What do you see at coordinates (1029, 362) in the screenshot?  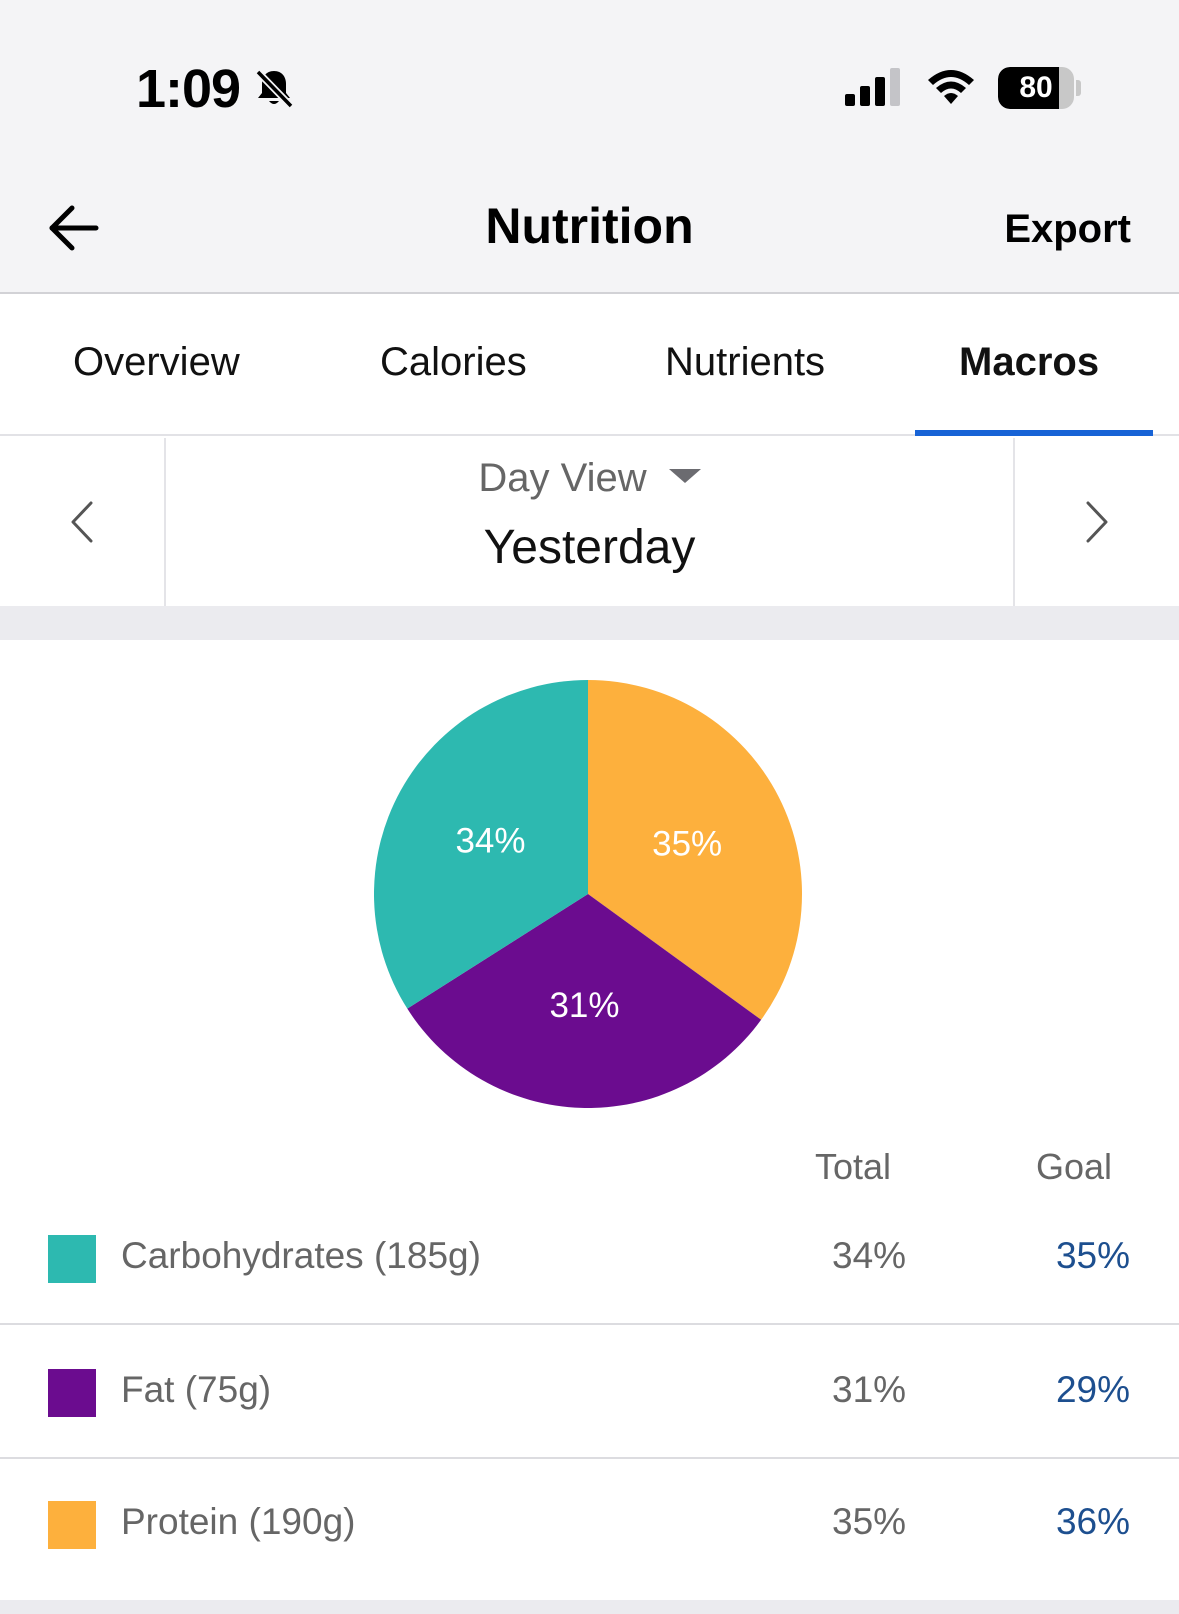 I see `tab-macros: Macros` at bounding box center [1029, 362].